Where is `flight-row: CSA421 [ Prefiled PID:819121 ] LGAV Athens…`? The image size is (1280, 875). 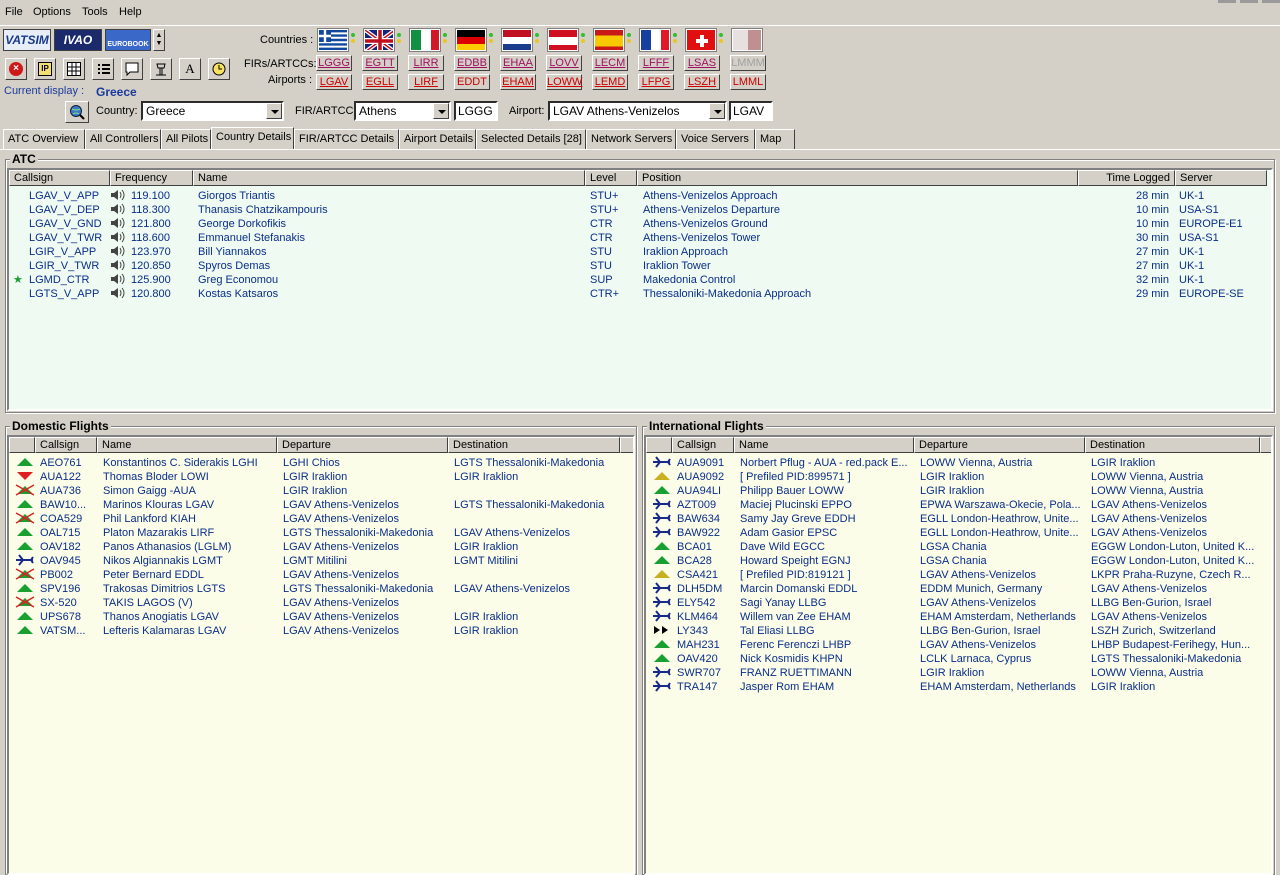 flight-row: CSA421 [ Prefiled PID:819121 ] LGAV Athens… is located at coordinates (958, 575).